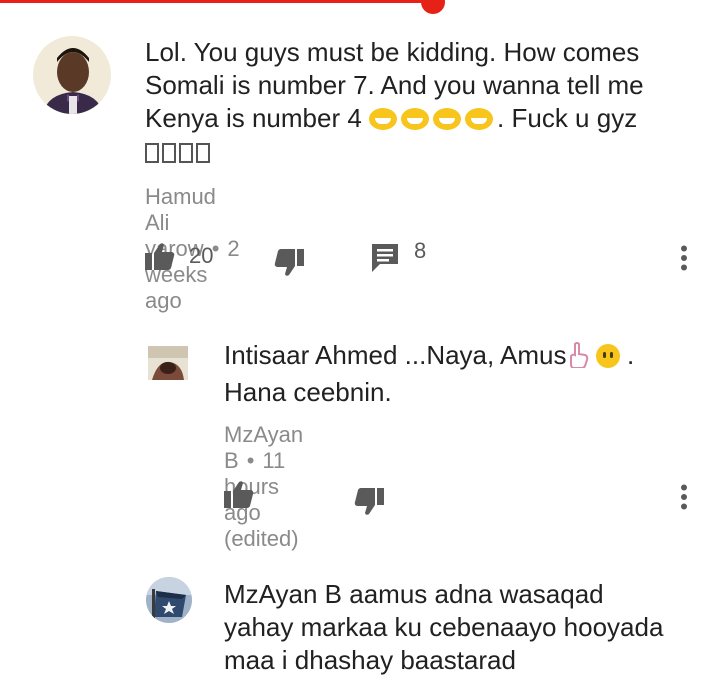 Image resolution: width=720 pixels, height=683 pixels. What do you see at coordinates (201, 255) in the screenshot?
I see `like-count: 20` at bounding box center [201, 255].